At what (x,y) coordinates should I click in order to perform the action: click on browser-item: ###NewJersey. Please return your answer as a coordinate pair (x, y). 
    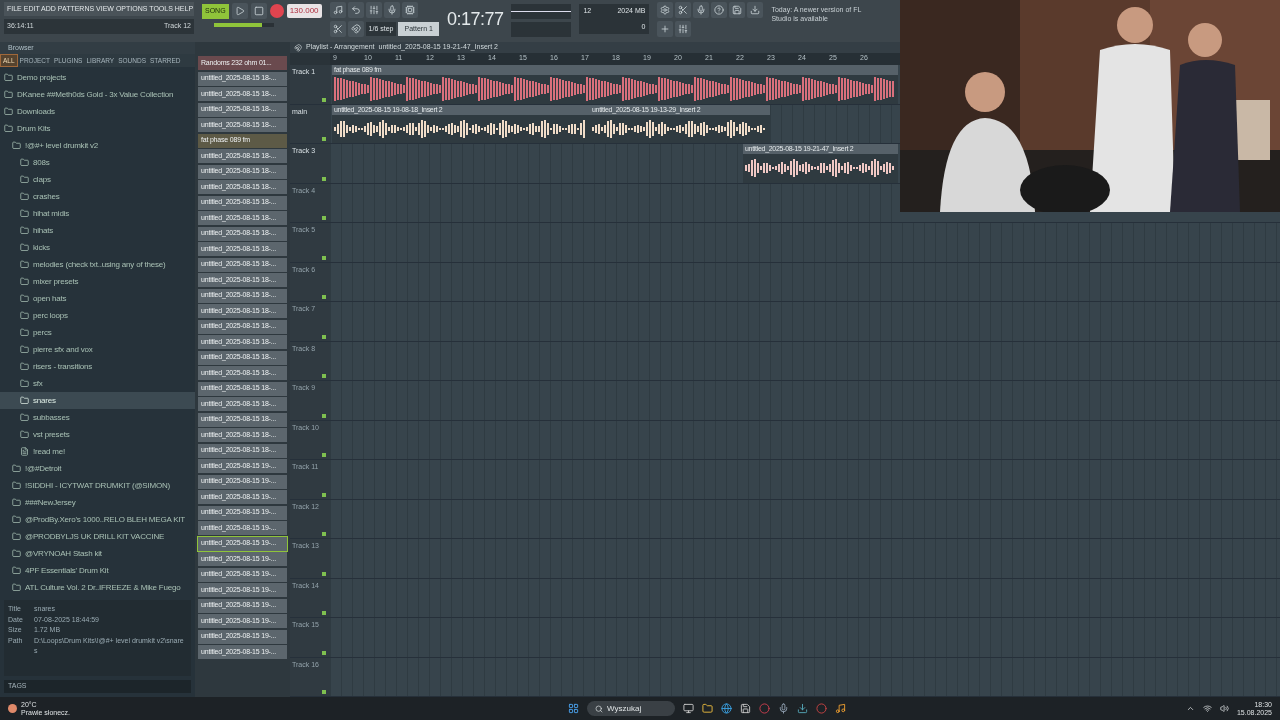
    Looking at the image, I should click on (97, 502).